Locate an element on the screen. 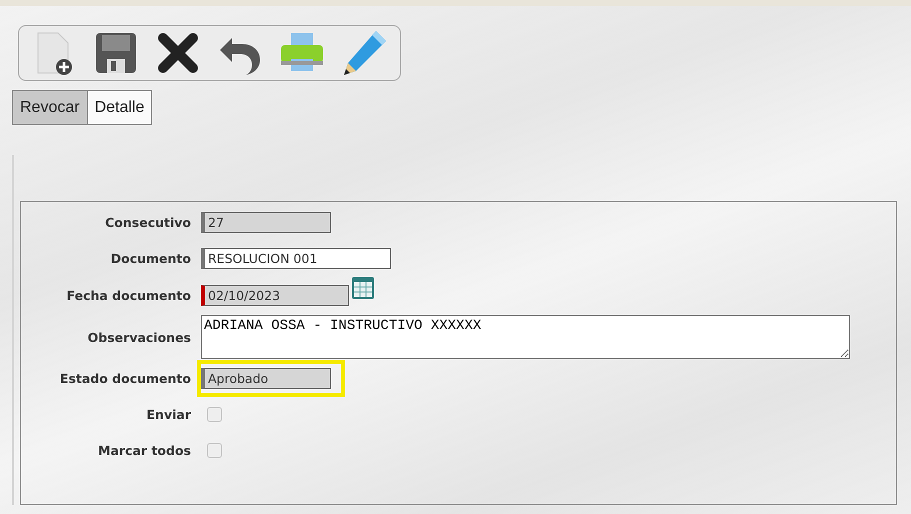  field-label: Estado documento is located at coordinates (125, 378).